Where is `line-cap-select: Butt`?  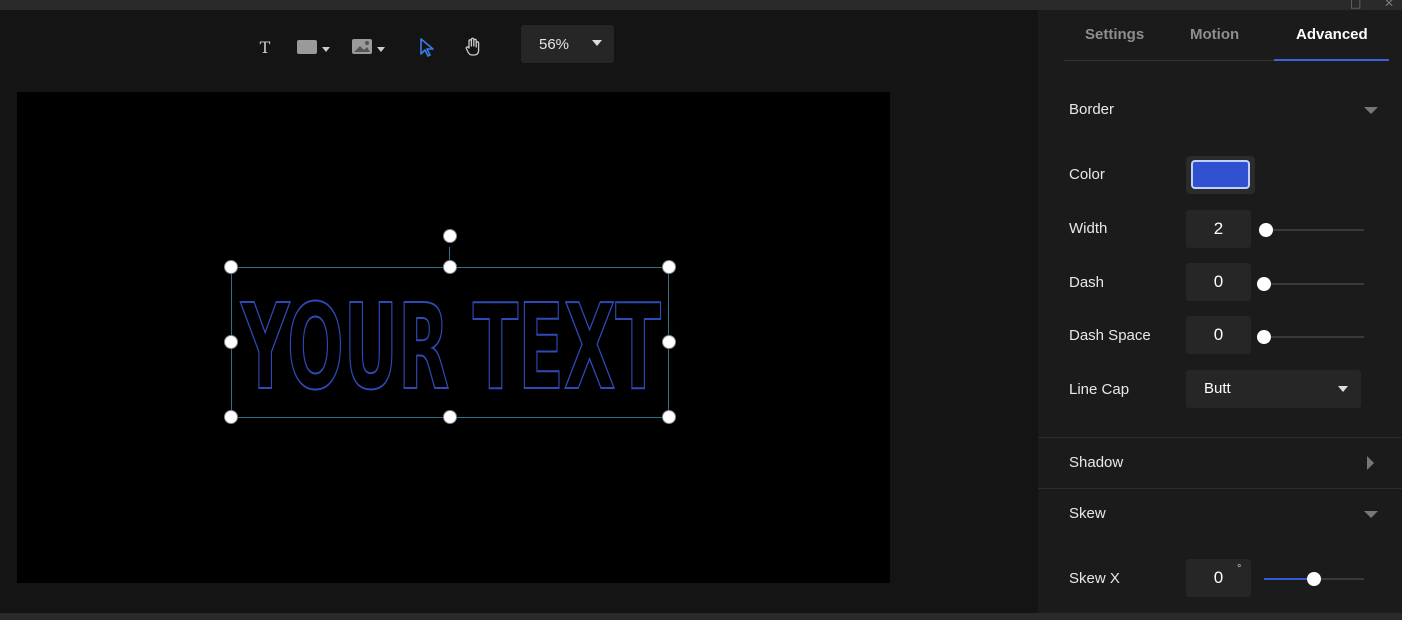
line-cap-select: Butt is located at coordinates (1273, 389).